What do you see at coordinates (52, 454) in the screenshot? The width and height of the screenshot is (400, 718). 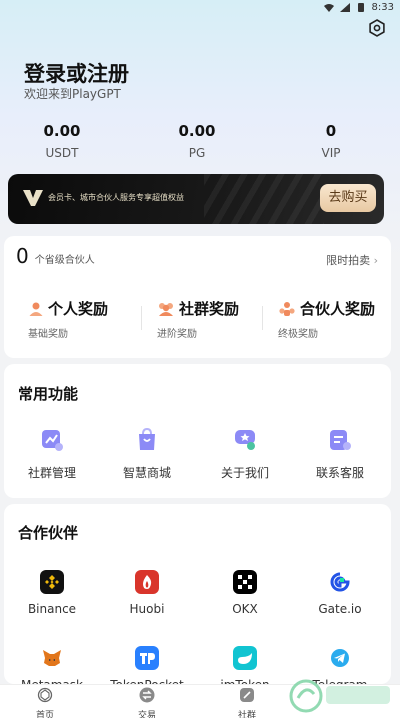 I see `function-community-manage: 社群管理` at bounding box center [52, 454].